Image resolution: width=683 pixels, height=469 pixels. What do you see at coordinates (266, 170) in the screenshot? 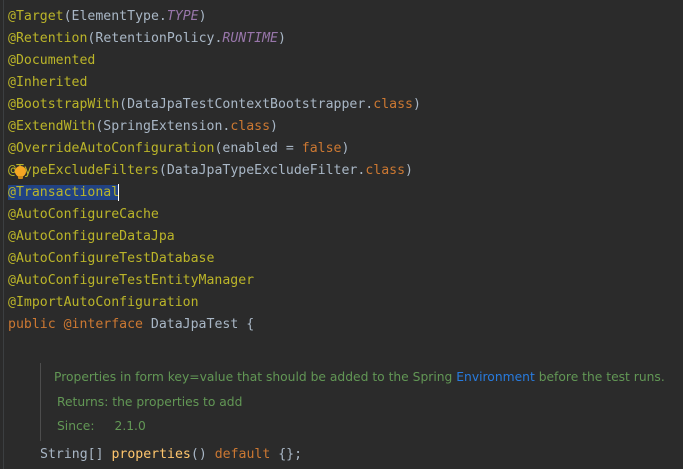
I see `arg: DataJpaTypeExcludeFilter.` at bounding box center [266, 170].